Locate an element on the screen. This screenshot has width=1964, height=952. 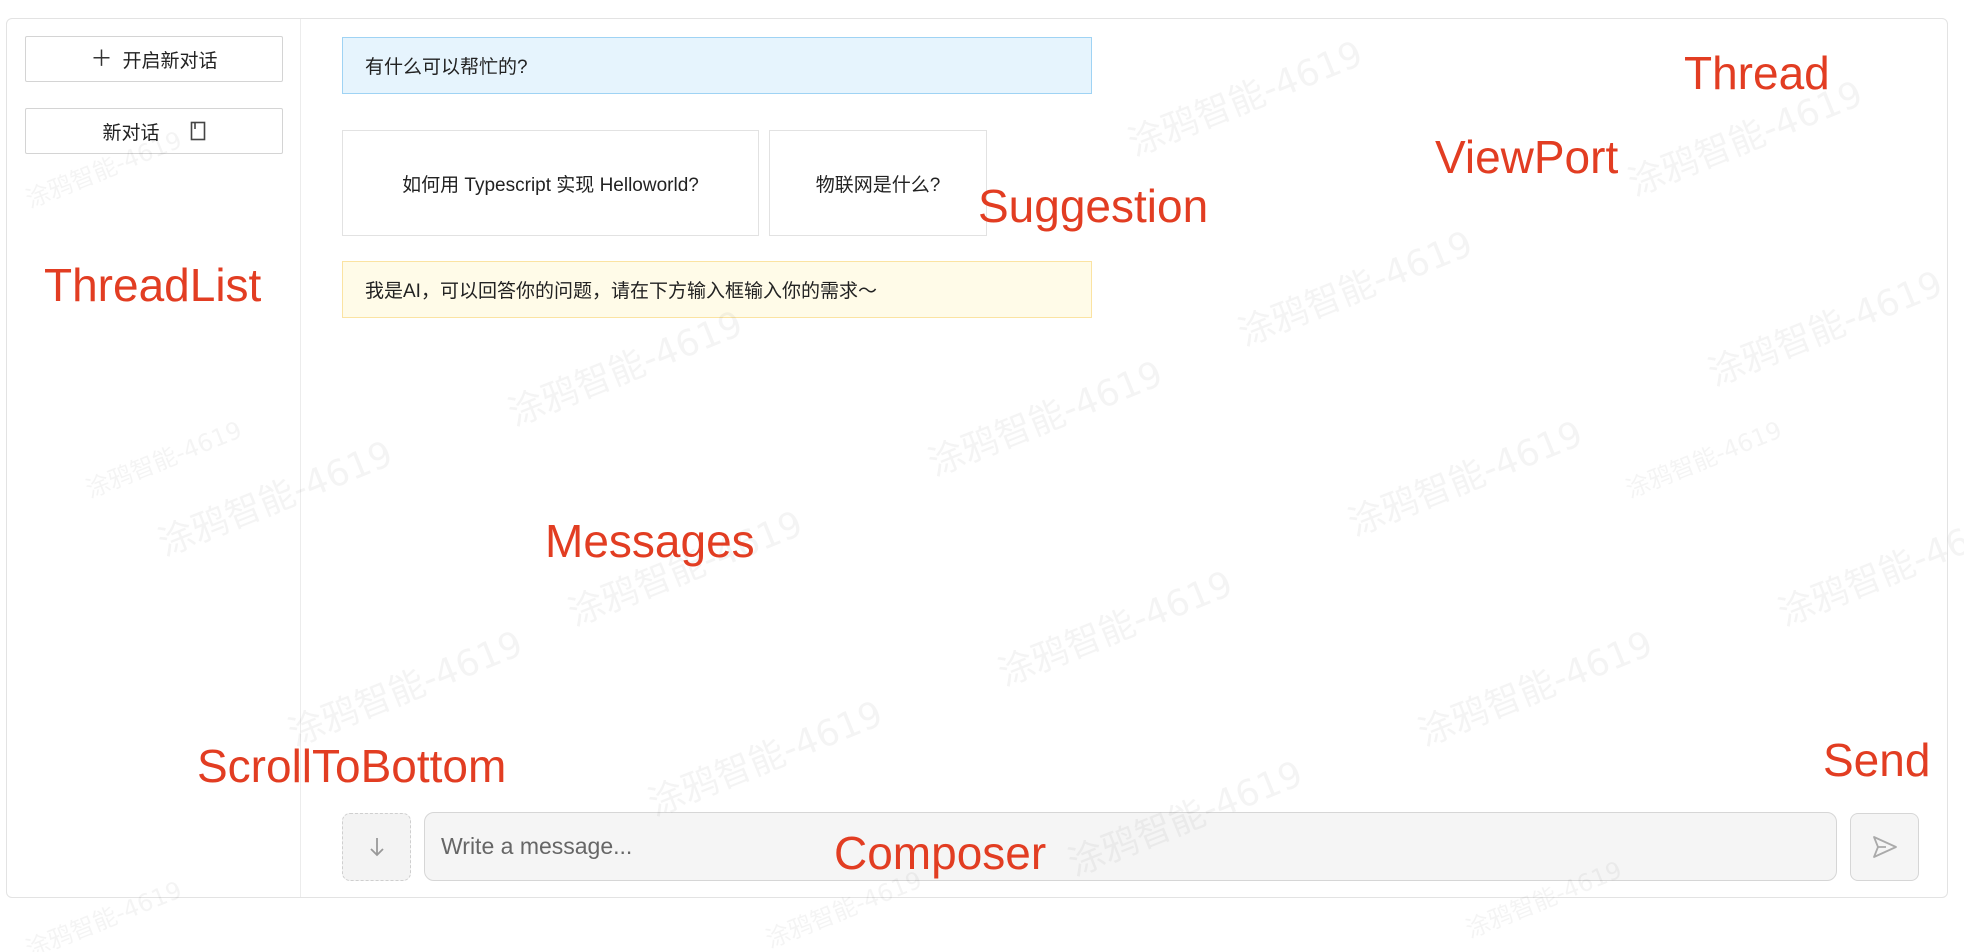
arrow-down-icon is located at coordinates (376, 847).